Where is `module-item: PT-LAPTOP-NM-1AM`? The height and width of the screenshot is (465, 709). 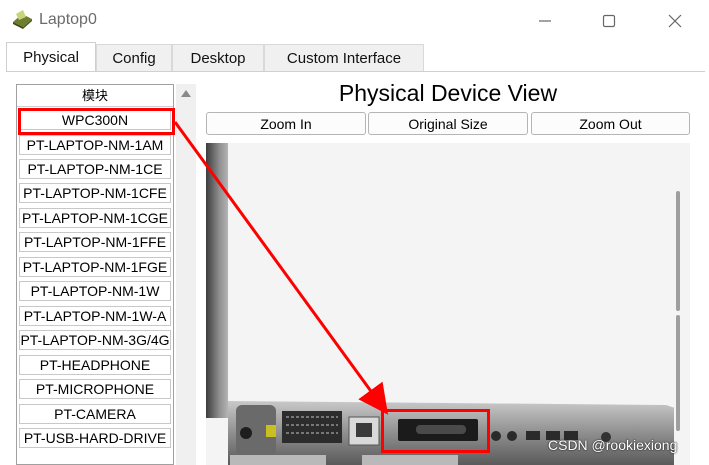
module-item: PT-LAPTOP-NM-1AM is located at coordinates (95, 145).